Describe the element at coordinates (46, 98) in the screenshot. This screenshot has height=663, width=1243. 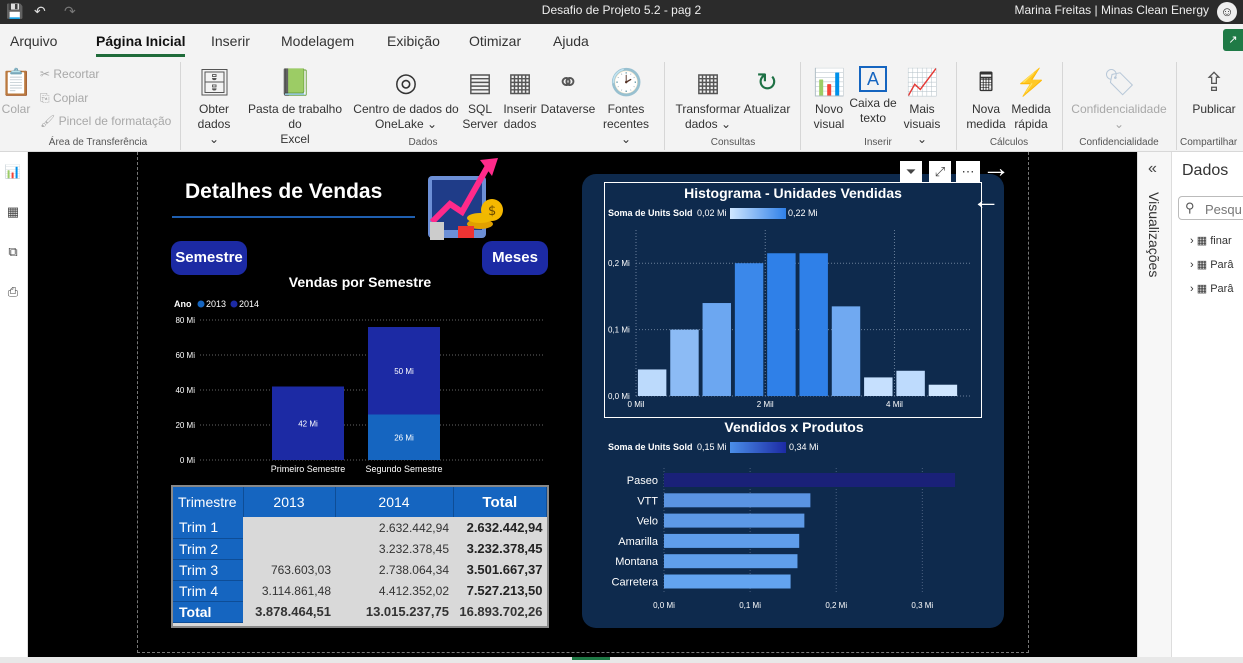
I see `copy-icon: ⎘` at that location.